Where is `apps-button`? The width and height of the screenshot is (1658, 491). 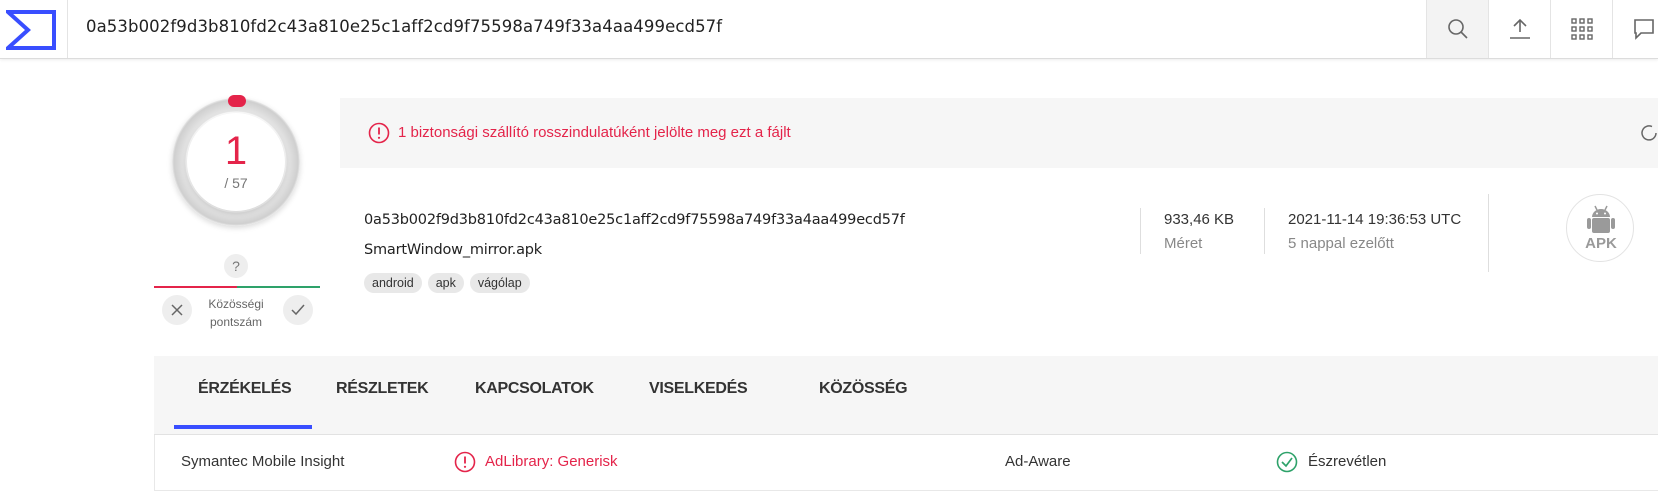
apps-button is located at coordinates (1581, 29).